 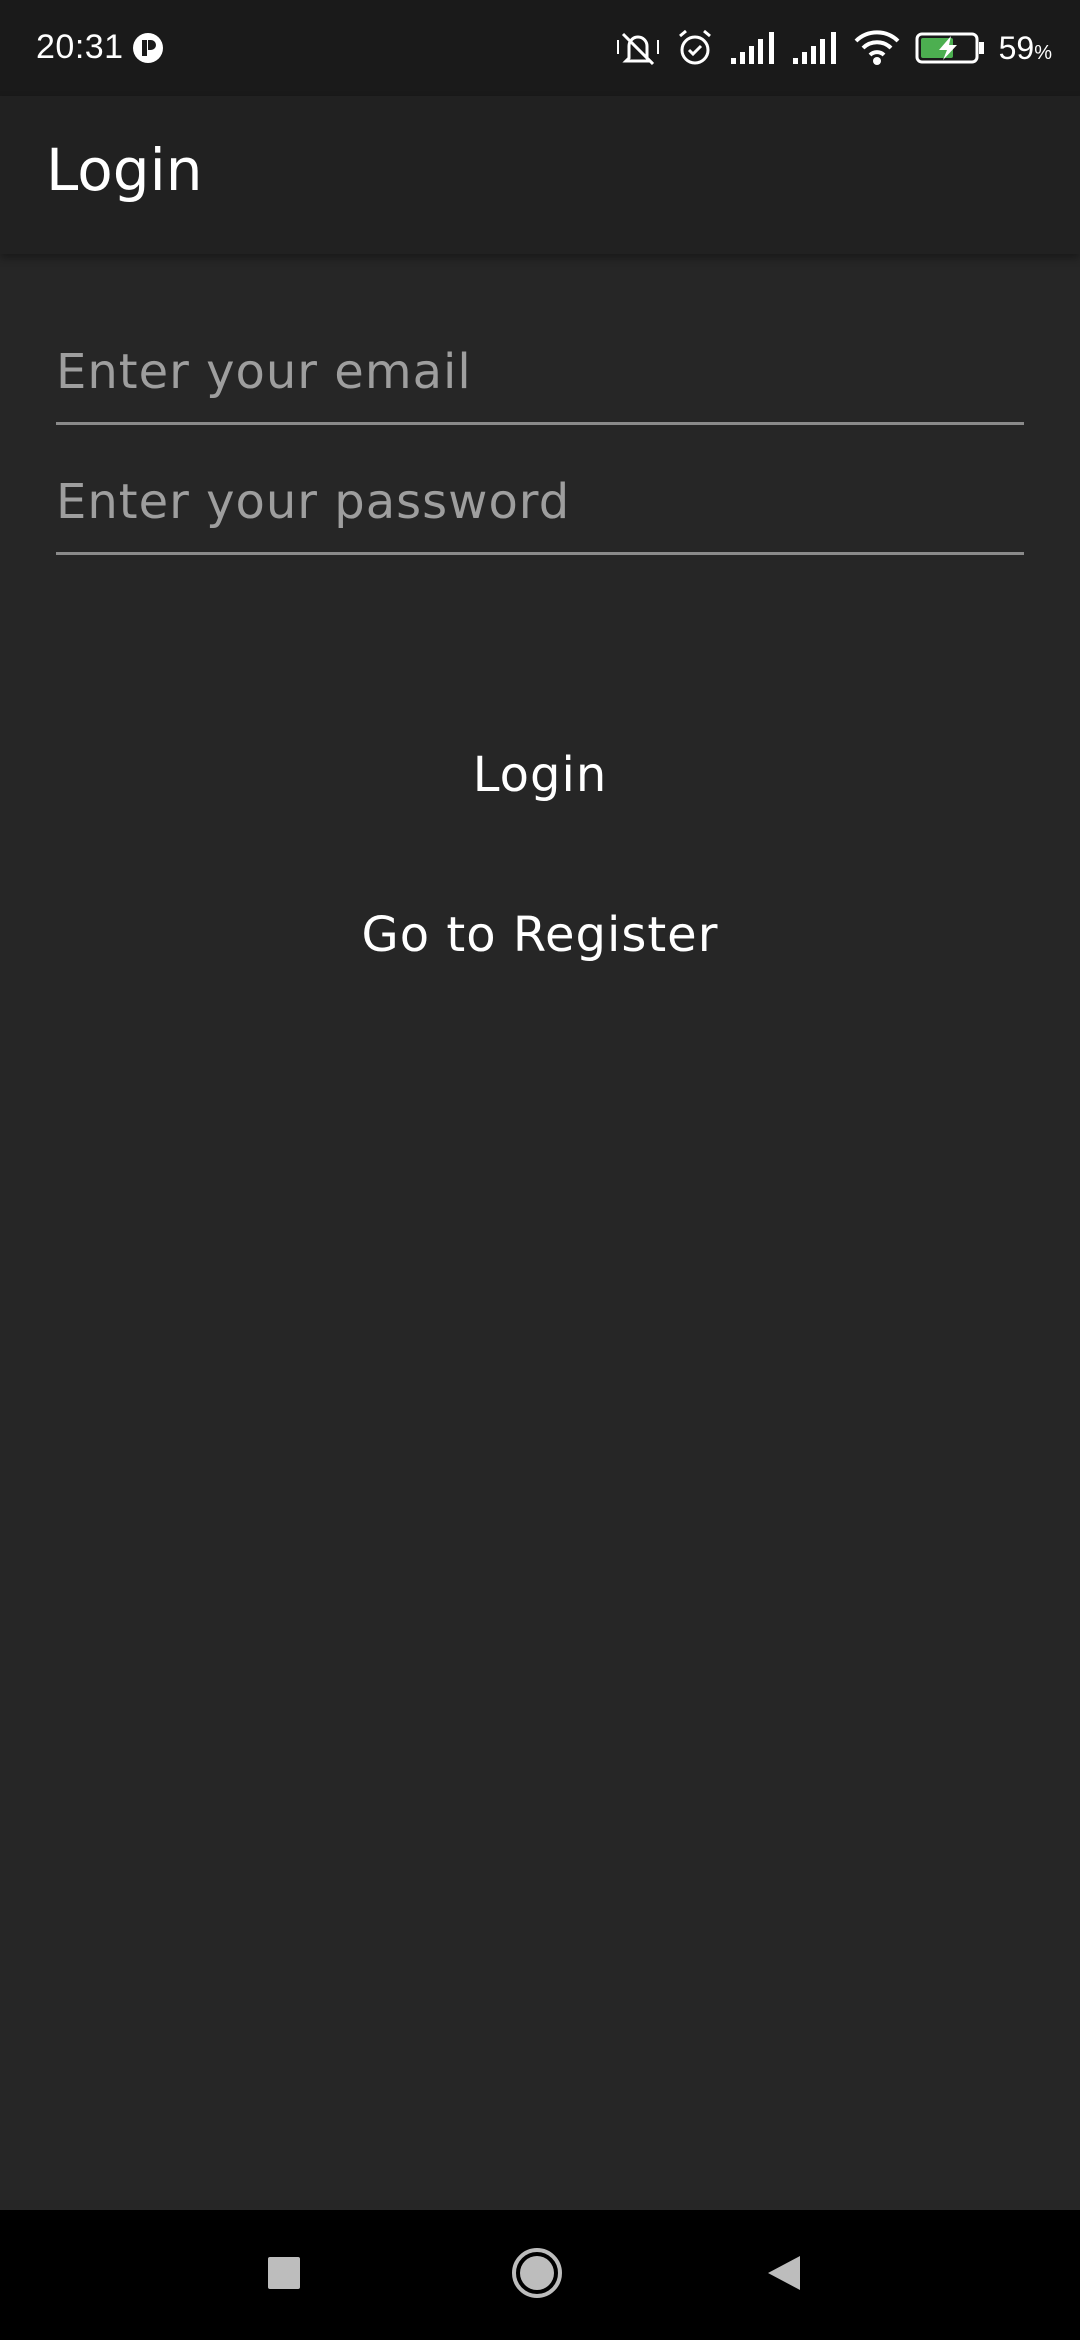 I want to click on password-field, so click(x=540, y=503).